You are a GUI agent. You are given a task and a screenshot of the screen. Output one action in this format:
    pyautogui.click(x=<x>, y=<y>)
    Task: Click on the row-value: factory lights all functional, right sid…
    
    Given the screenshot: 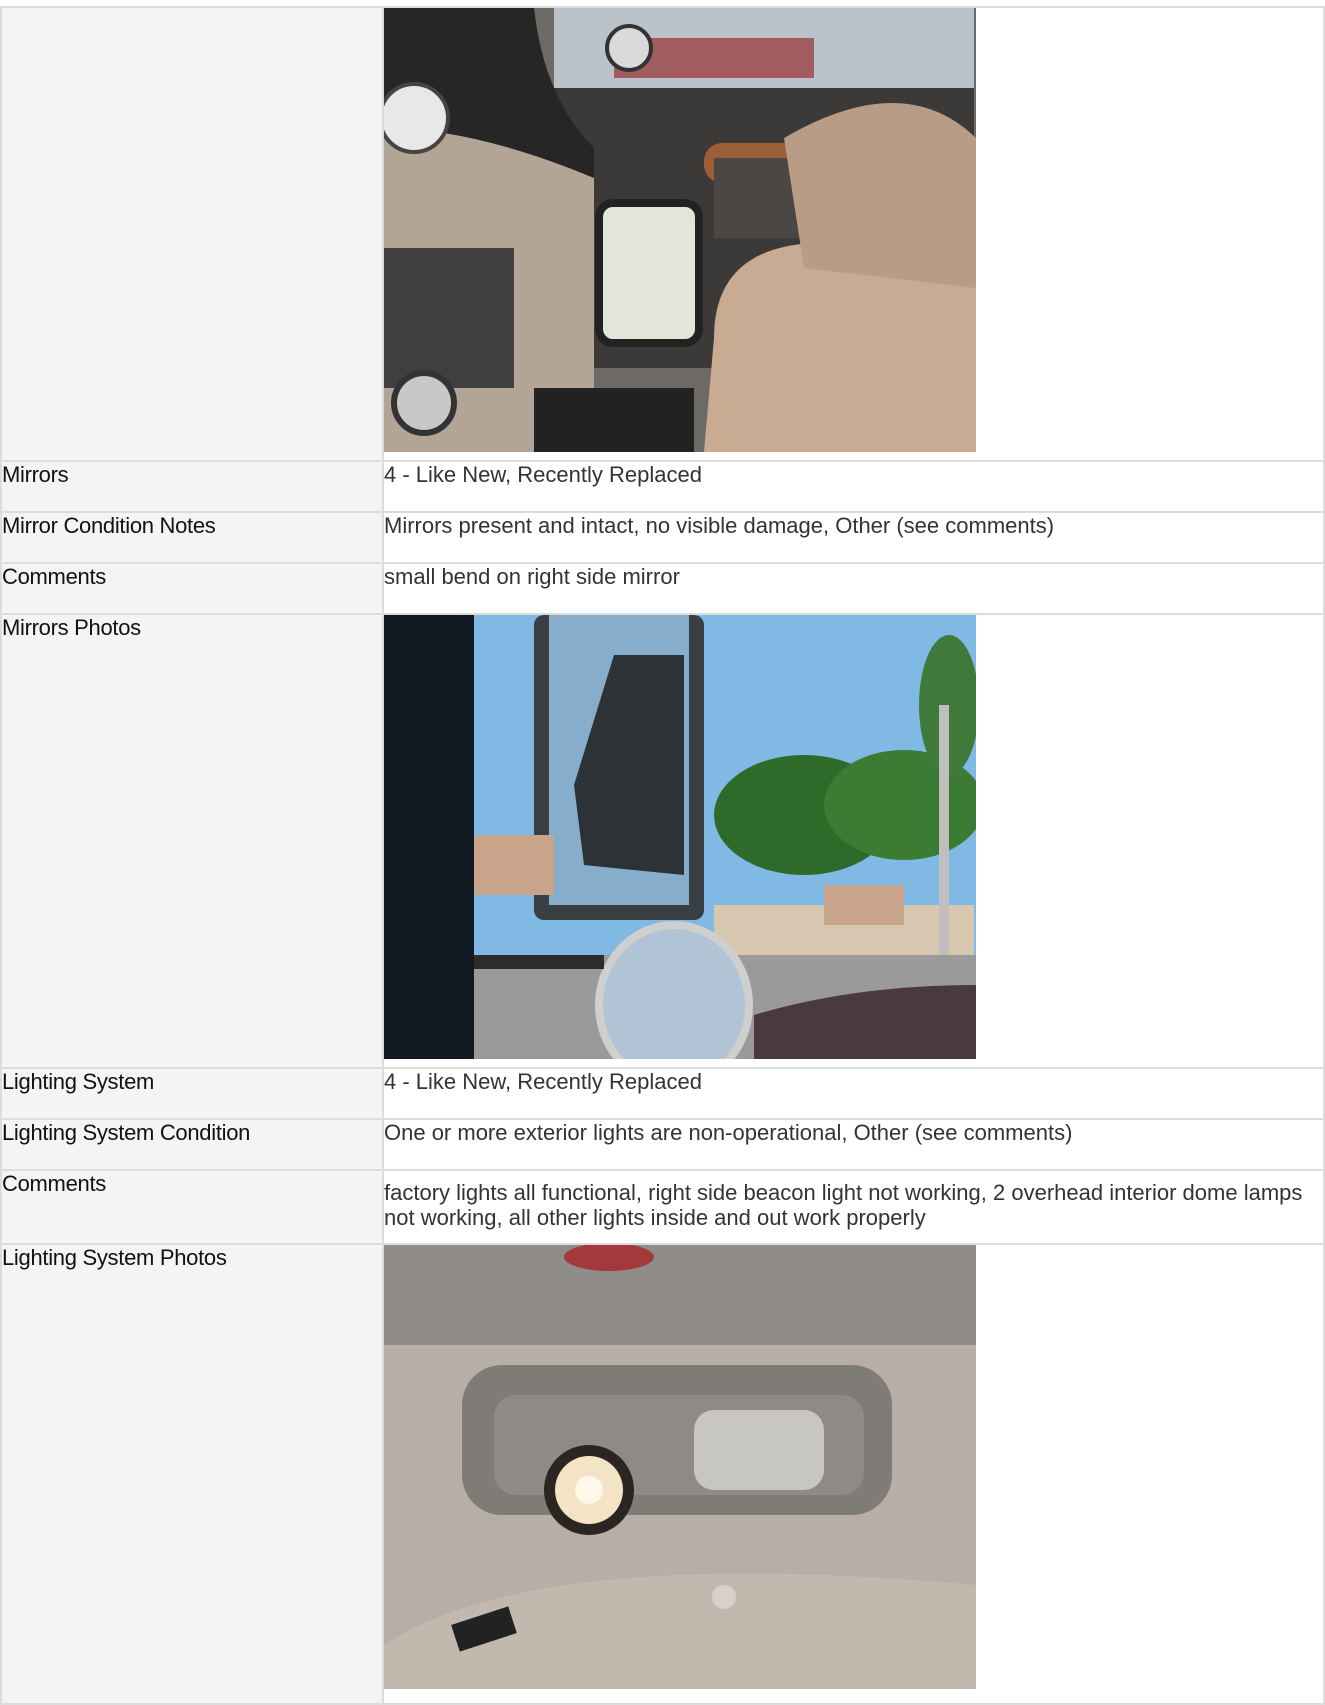 What is the action you would take?
    pyautogui.click(x=853, y=1207)
    